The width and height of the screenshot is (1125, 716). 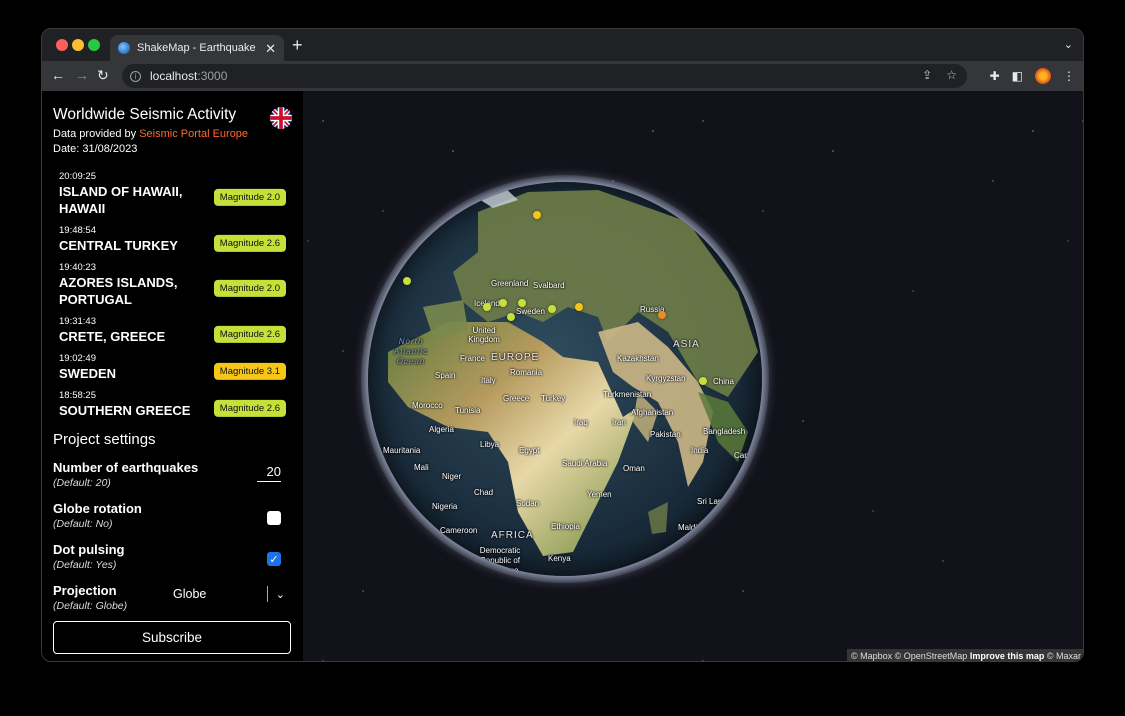 What do you see at coordinates (488, 380) in the screenshot?
I see `map-label-italy: Italy` at bounding box center [488, 380].